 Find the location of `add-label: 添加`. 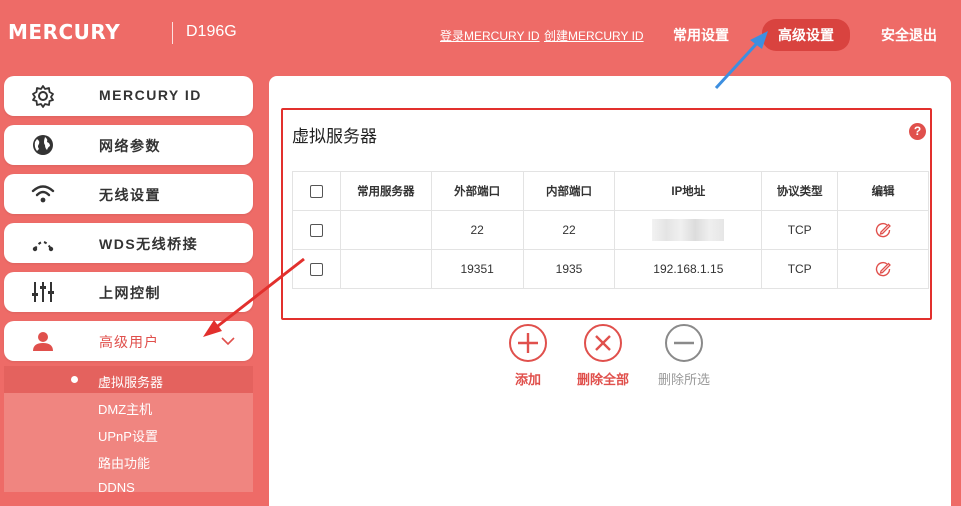

add-label: 添加 is located at coordinates (527, 379).